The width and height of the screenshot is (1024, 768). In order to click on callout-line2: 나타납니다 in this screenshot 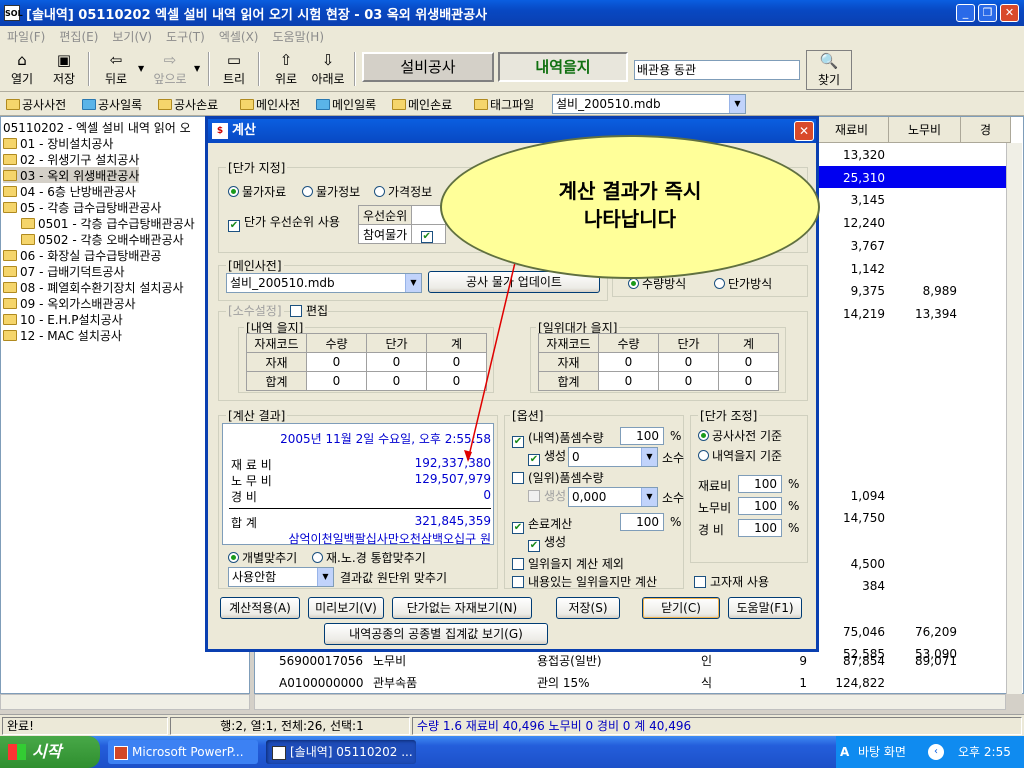, I will do `click(630, 219)`.